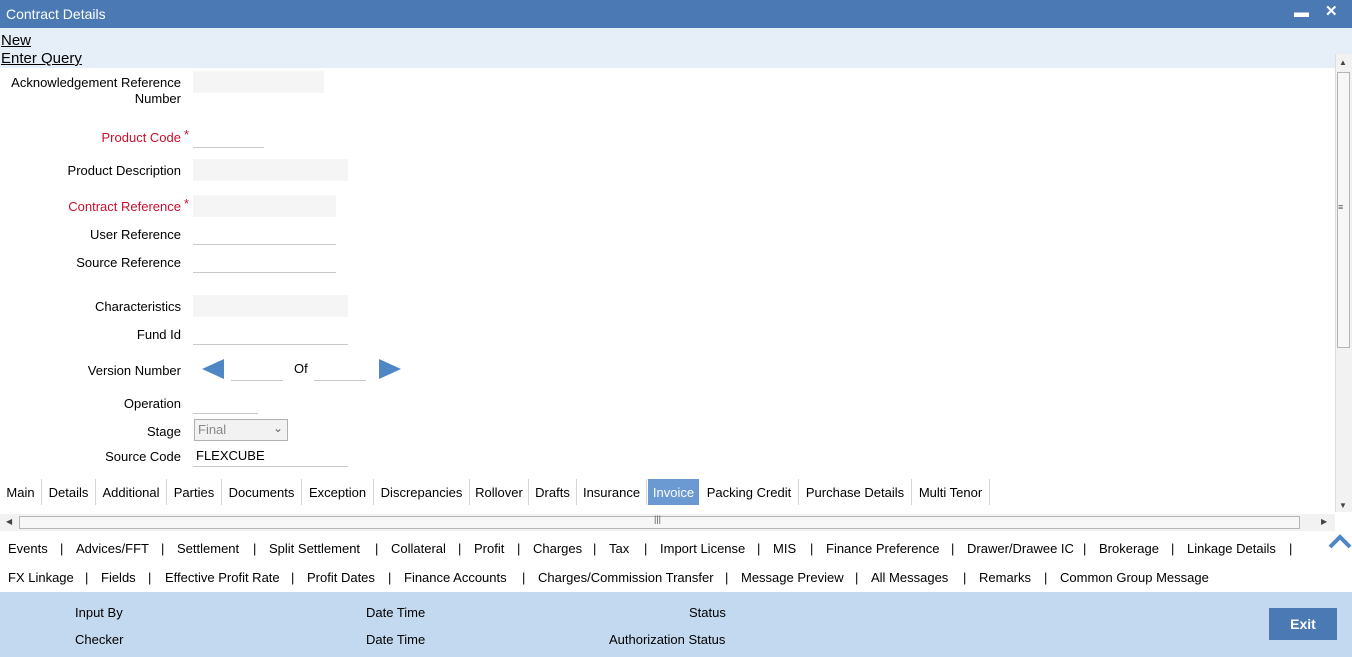 The width and height of the screenshot is (1352, 657). What do you see at coordinates (882, 548) in the screenshot?
I see `finance-preference-link: Finance Preference` at bounding box center [882, 548].